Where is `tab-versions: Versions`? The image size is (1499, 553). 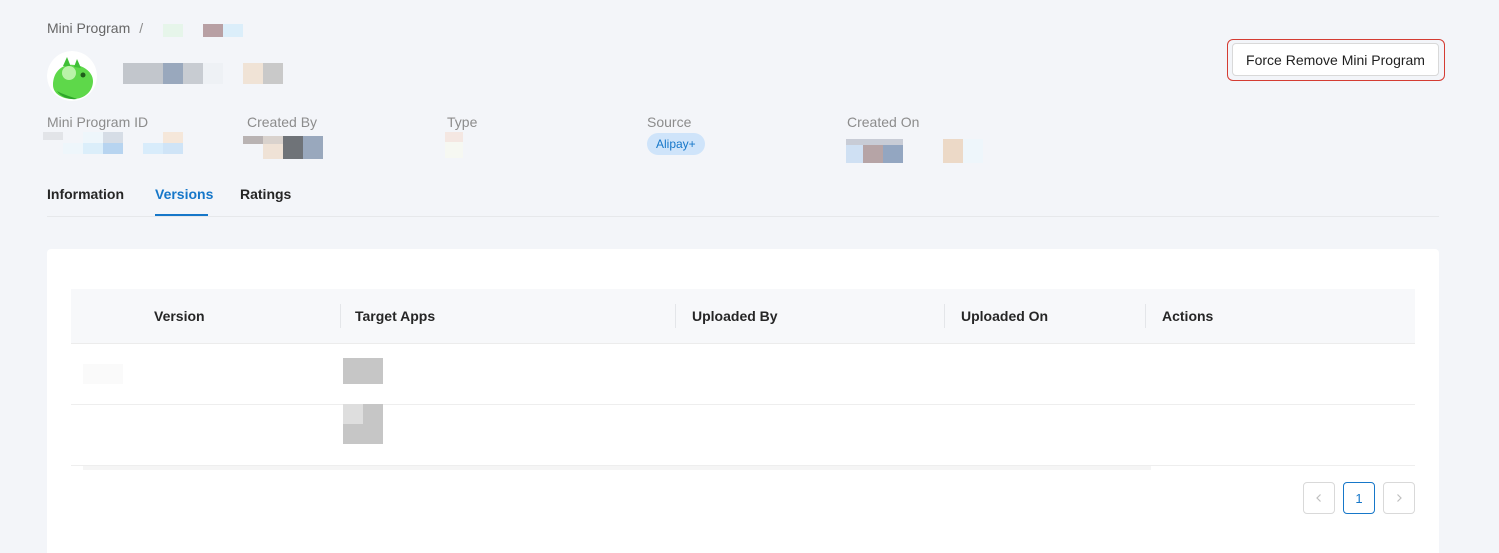 tab-versions: Versions is located at coordinates (184, 194).